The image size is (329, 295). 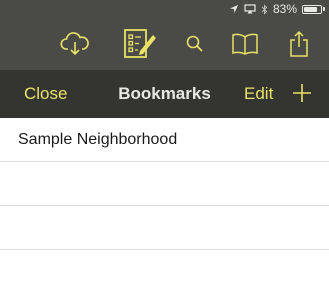 I want to click on close-button: Close, so click(x=45, y=94).